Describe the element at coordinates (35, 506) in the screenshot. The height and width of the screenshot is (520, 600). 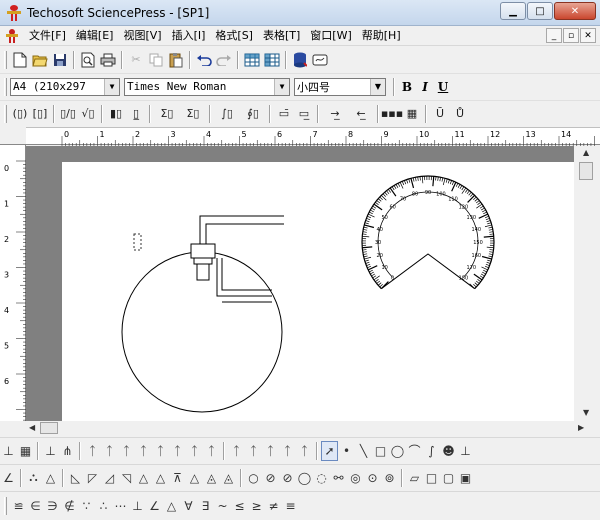
I see `element-of-symbol: ∈` at that location.